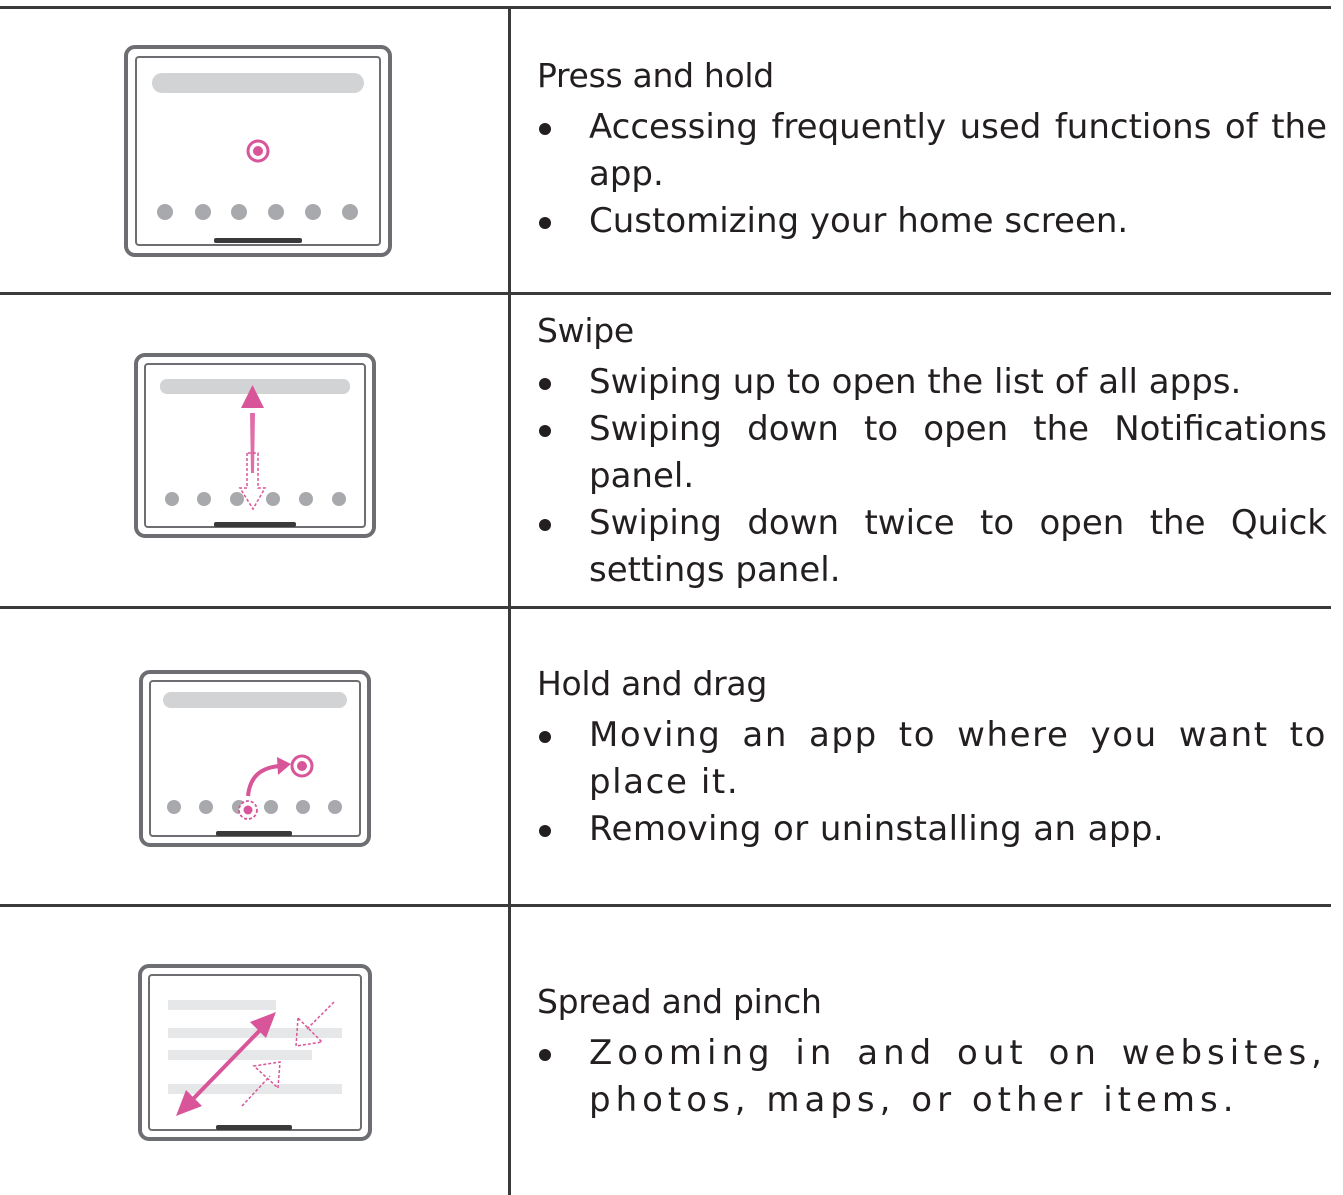 This screenshot has height=1195, width=1343. Describe the element at coordinates (509, 600) in the screenshot. I see `column-divider` at that location.